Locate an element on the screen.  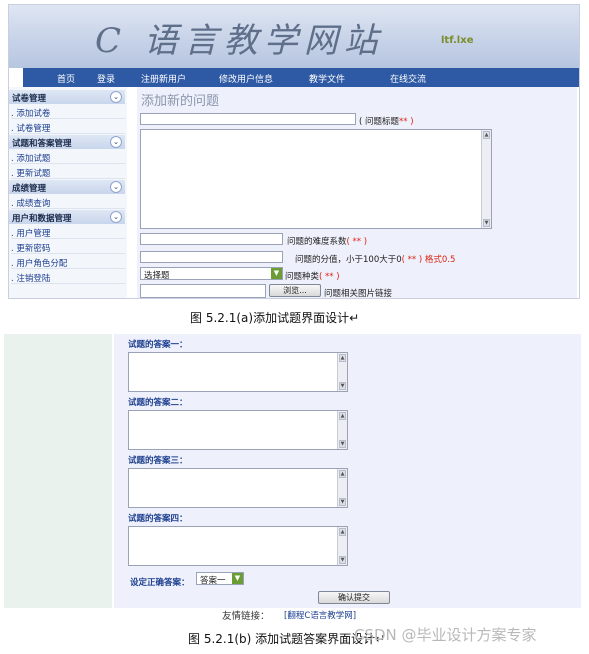
answer-3-textarea: ▲ ▼ is located at coordinates (238, 488).